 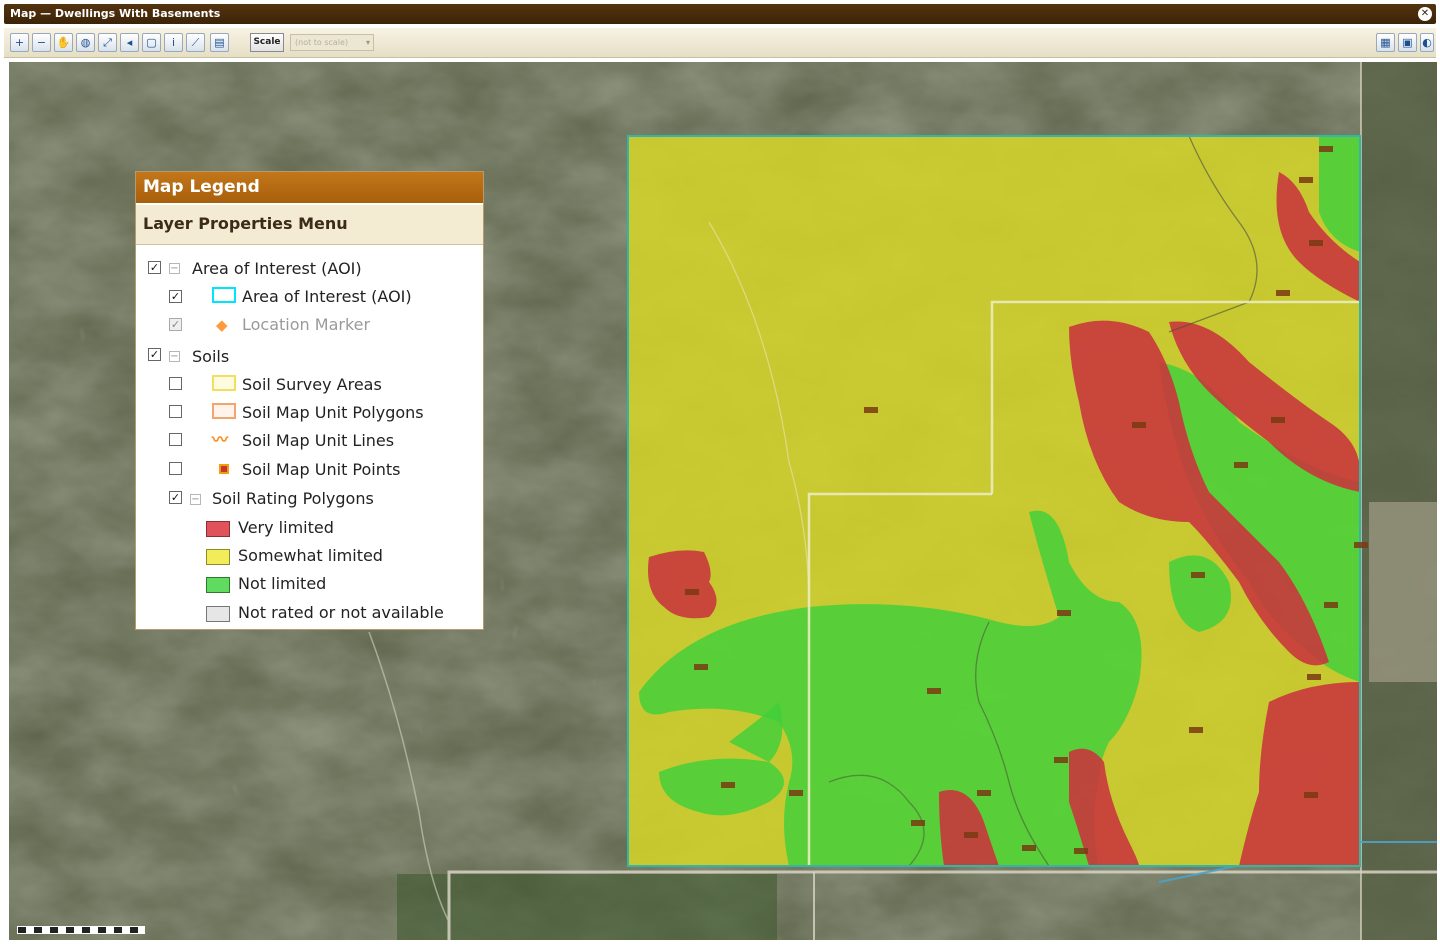 I want to click on soil-survey-areas-swatch, so click(x=224, y=383).